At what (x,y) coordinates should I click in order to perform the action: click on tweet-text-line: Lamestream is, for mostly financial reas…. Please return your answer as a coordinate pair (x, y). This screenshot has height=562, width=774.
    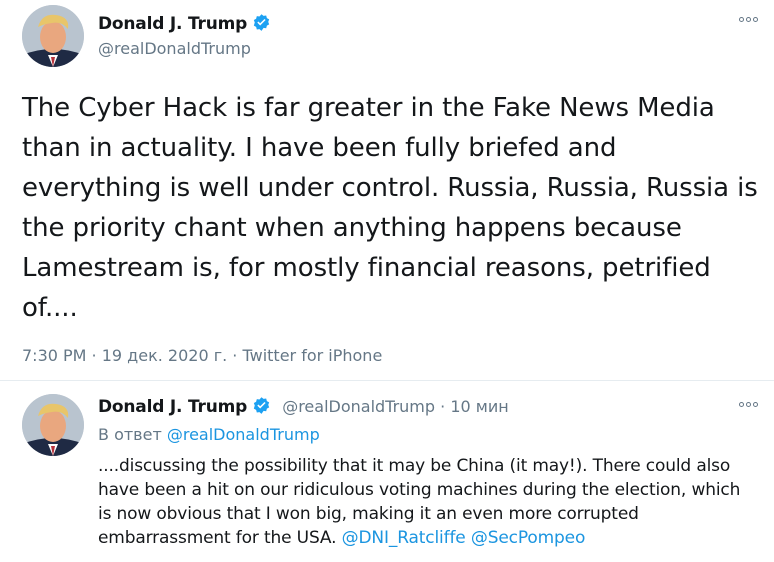
    Looking at the image, I should click on (366, 268).